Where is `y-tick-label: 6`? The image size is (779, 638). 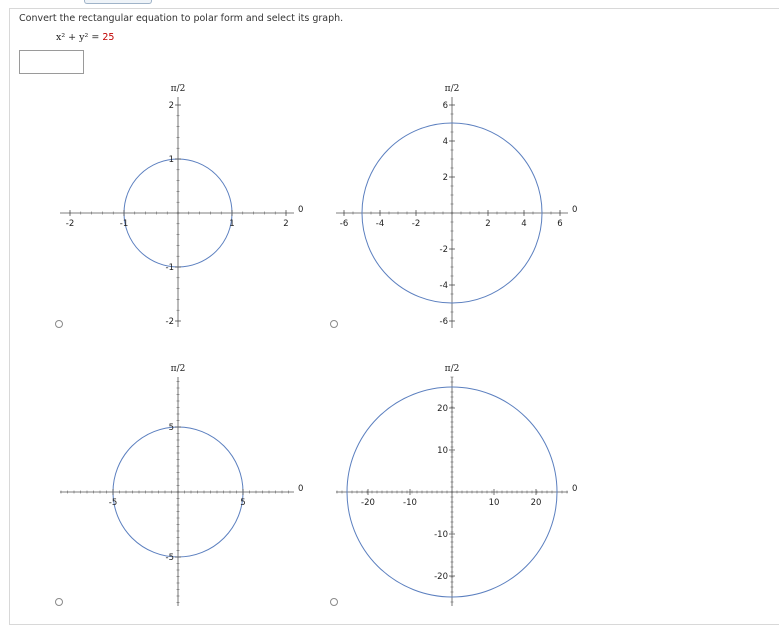 y-tick-label: 6 is located at coordinates (445, 106).